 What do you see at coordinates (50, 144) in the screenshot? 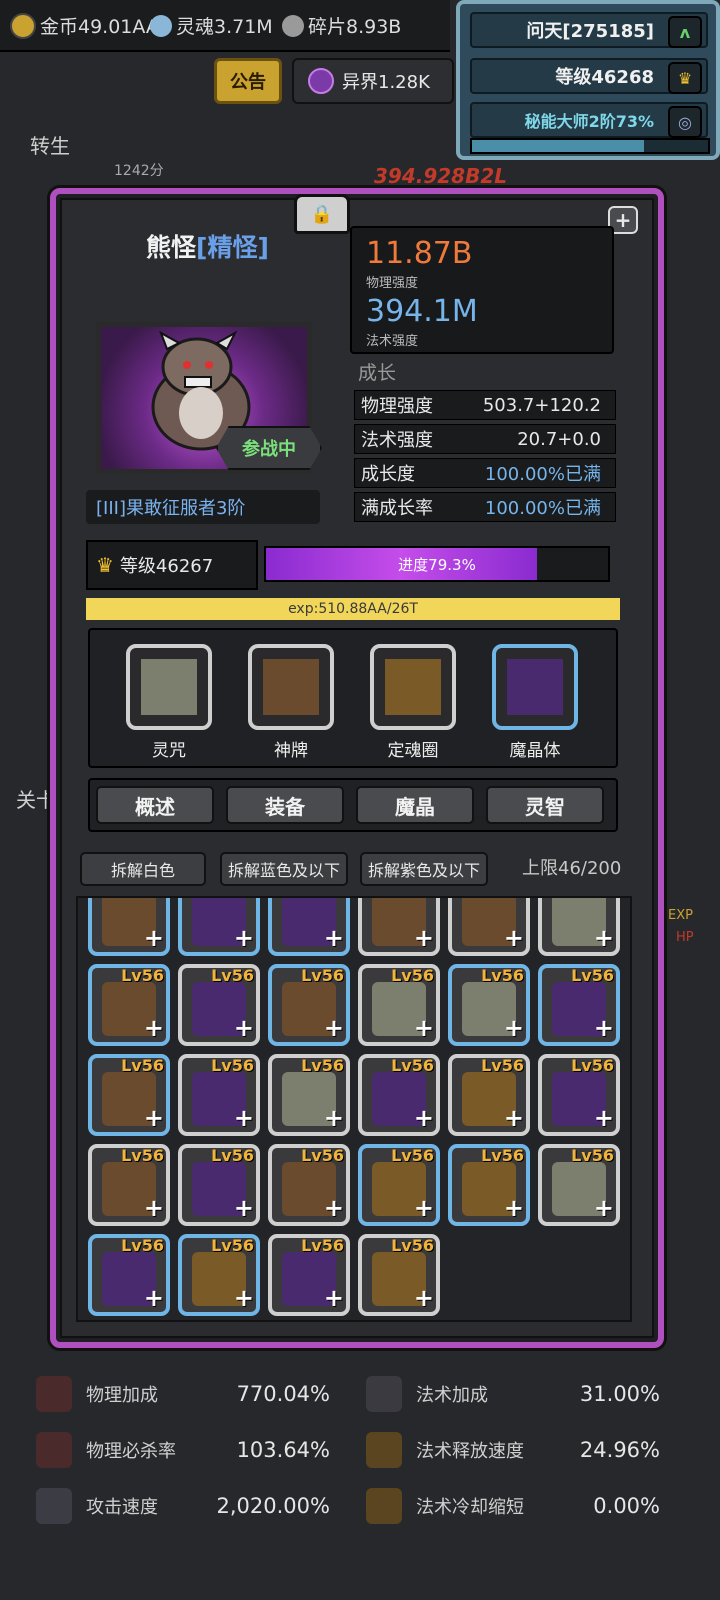
I see `rebirth-label: 转生` at bounding box center [50, 144].